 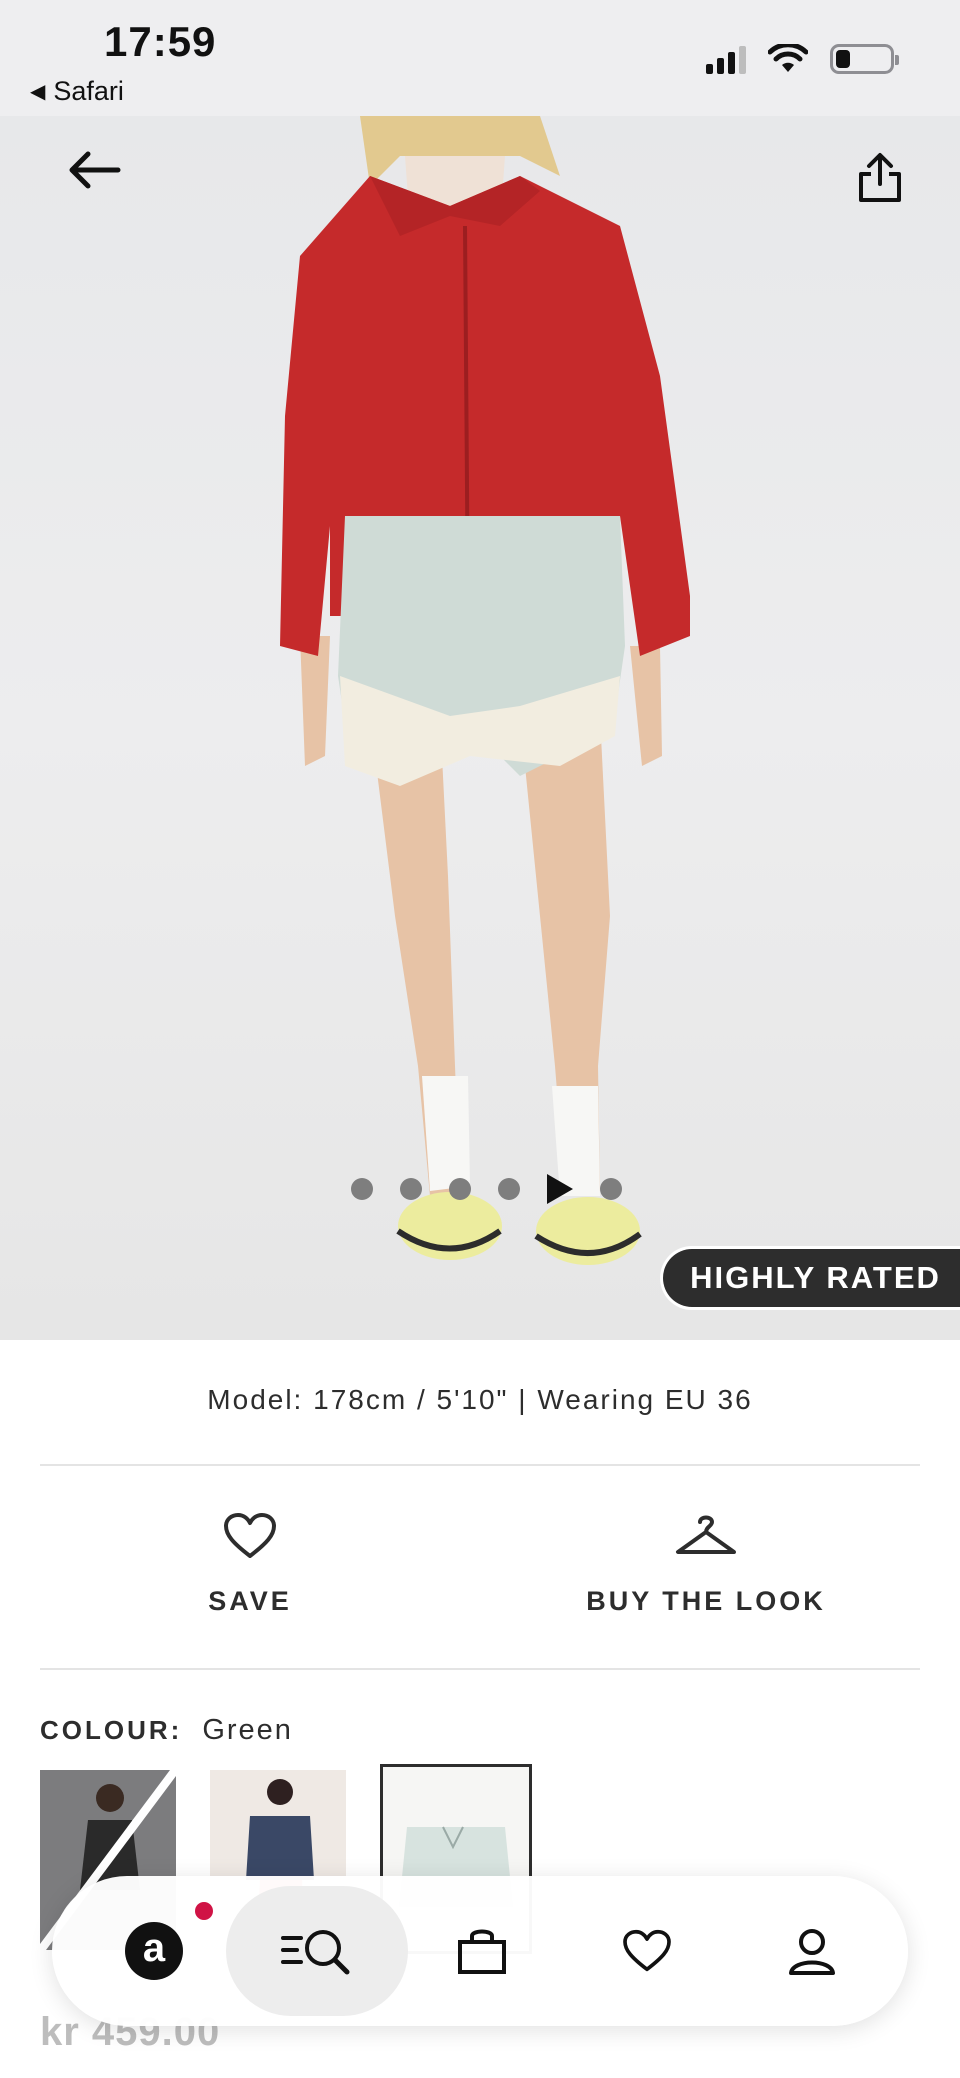 I want to click on notification-dot, so click(x=204, y=1911).